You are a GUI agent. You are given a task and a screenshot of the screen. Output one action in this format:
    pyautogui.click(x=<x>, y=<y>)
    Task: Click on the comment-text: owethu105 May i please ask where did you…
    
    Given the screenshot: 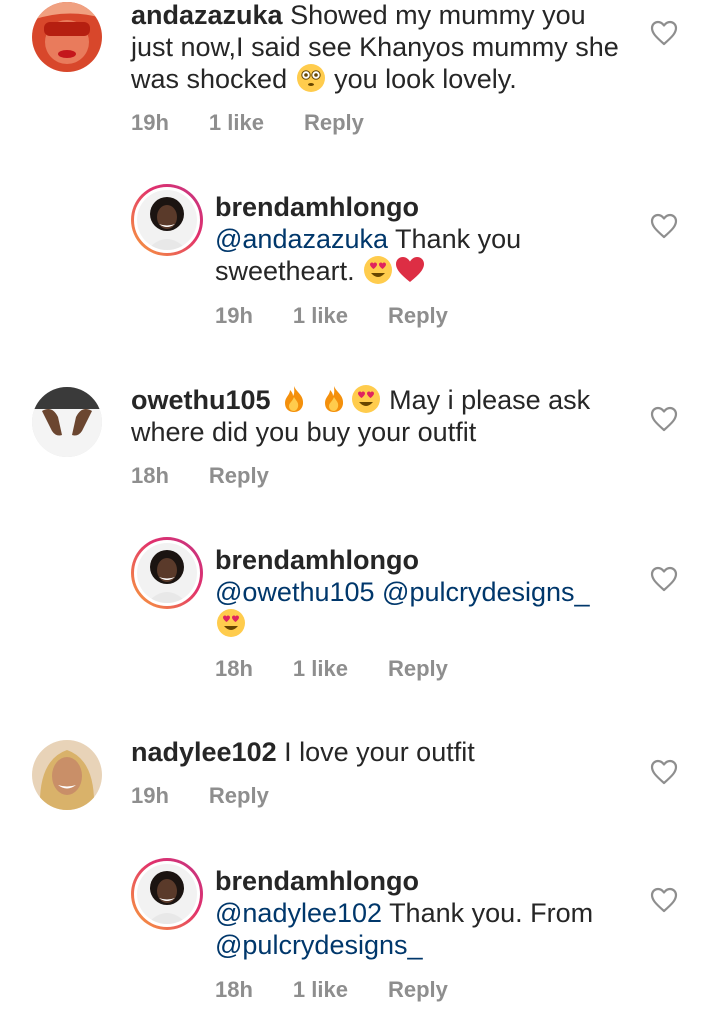 What is the action you would take?
    pyautogui.click(x=381, y=416)
    